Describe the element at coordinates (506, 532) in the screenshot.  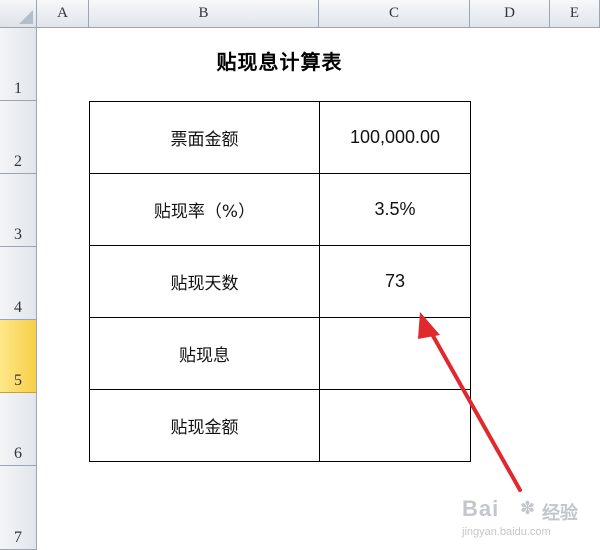
I see `watermark-url: jingyan.baidu.com` at that location.